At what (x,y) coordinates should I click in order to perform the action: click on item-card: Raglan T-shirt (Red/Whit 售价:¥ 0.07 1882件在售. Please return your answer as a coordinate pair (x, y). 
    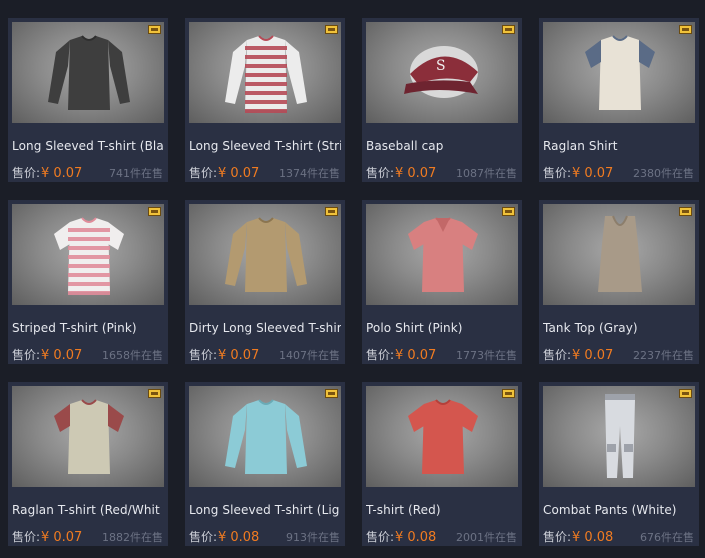
    Looking at the image, I should click on (88, 464).